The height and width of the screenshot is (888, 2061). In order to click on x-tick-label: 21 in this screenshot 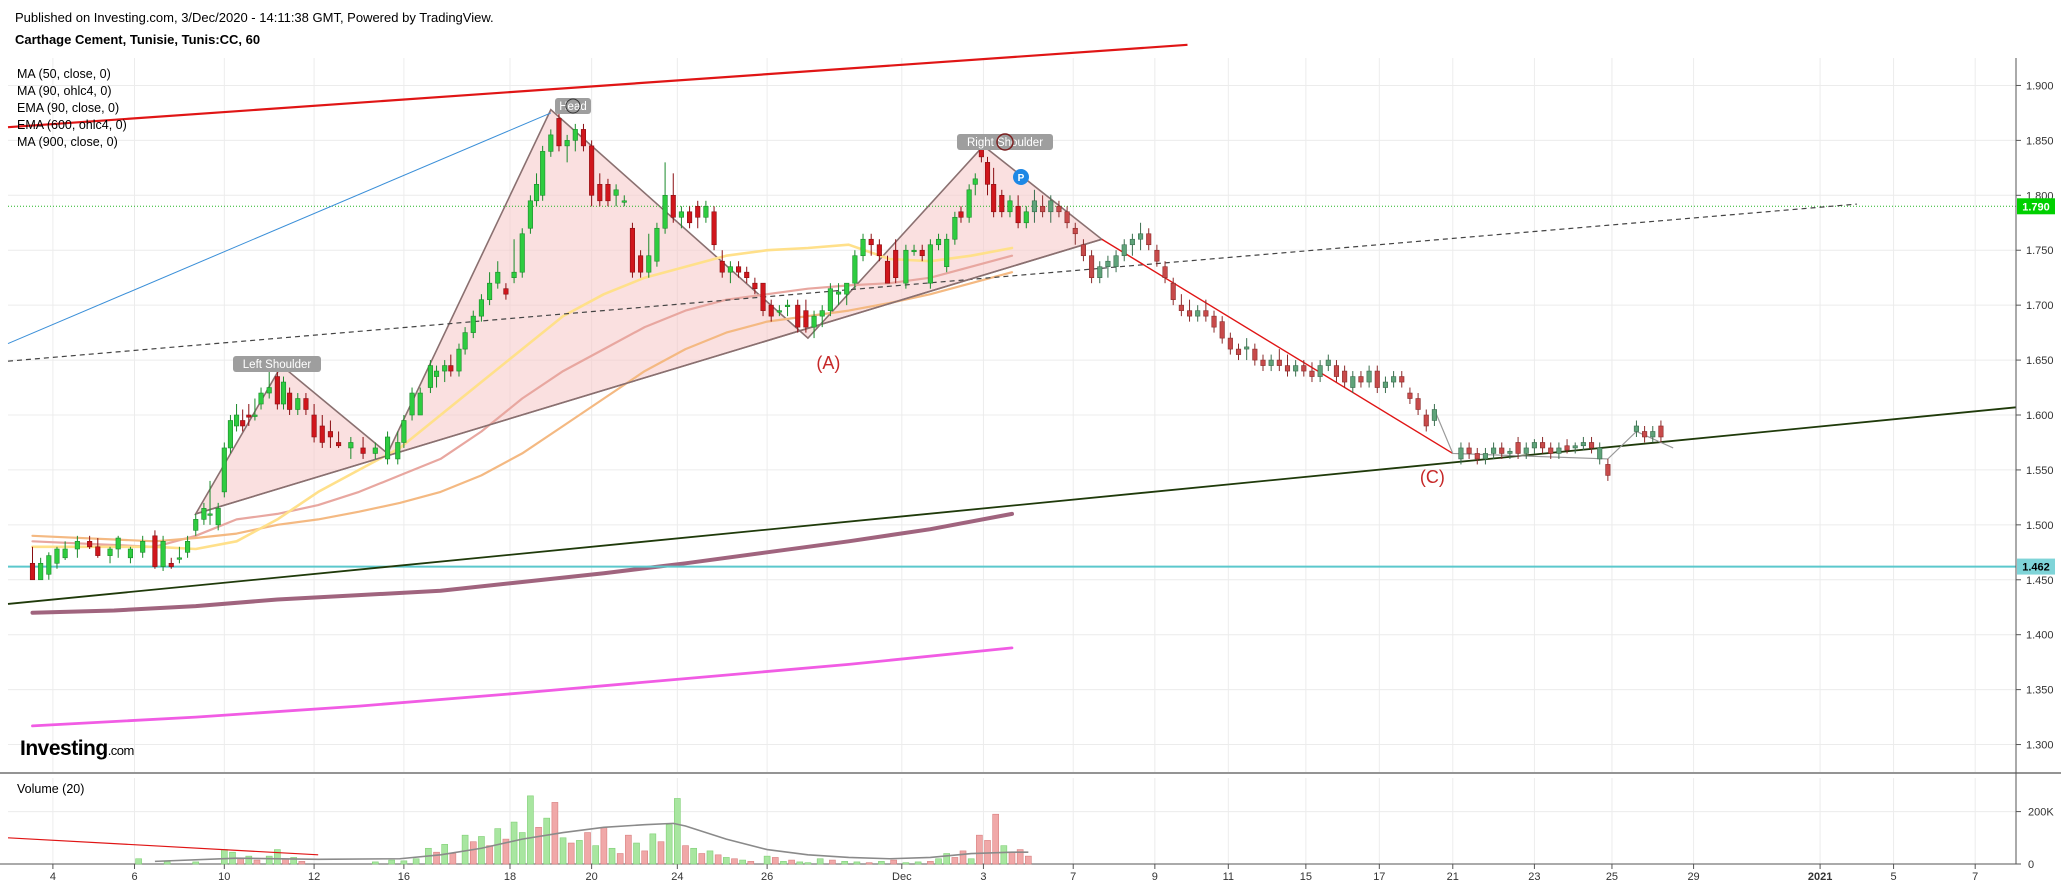, I will do `click(1453, 877)`.